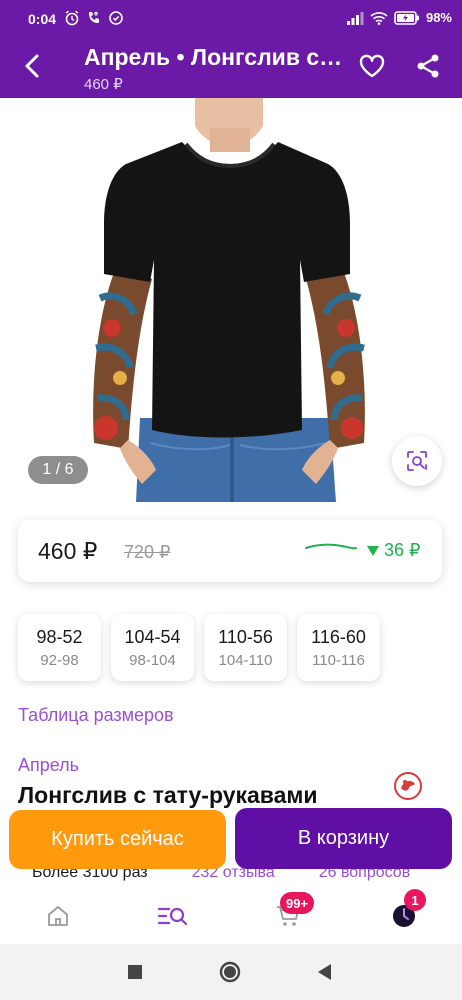  What do you see at coordinates (59, 647) in the screenshot?
I see `size-option: 98-52 92-98` at bounding box center [59, 647].